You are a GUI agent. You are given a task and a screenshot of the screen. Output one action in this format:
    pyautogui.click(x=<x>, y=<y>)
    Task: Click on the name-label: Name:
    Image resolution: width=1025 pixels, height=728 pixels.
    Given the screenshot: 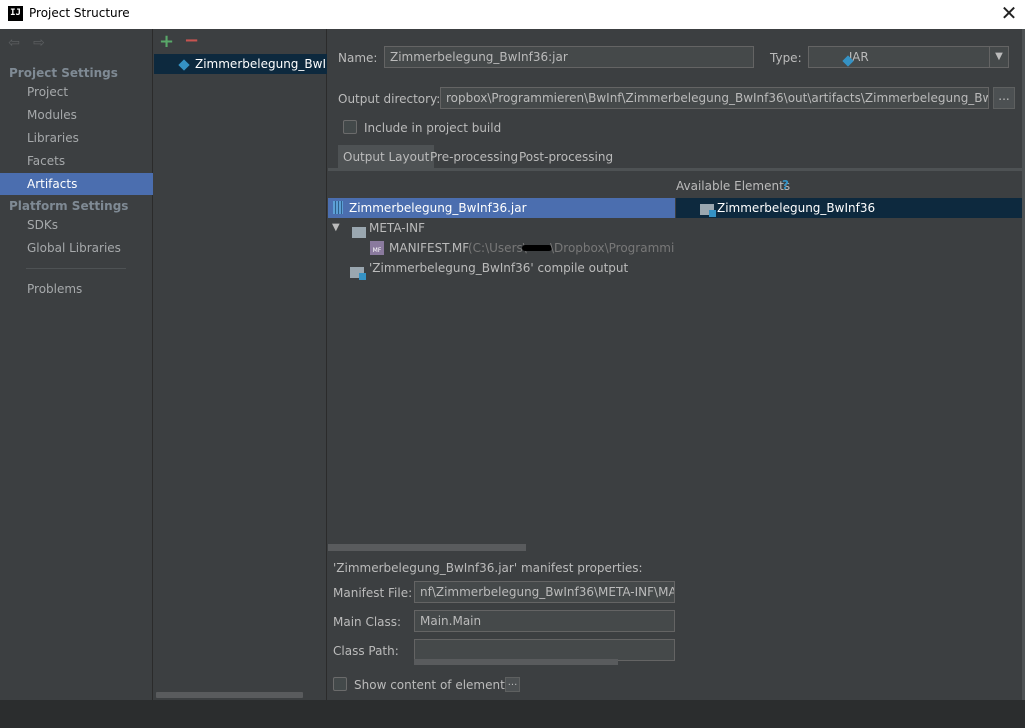 What is the action you would take?
    pyautogui.click(x=358, y=58)
    